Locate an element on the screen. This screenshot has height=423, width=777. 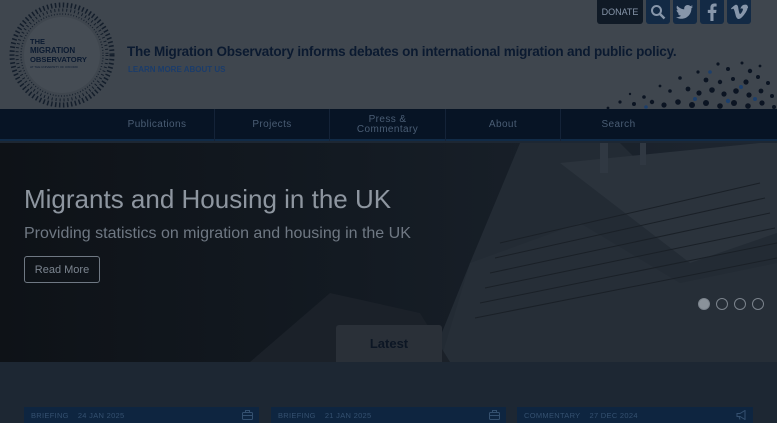
logo-line-3: OBSERVATORY is located at coordinates (58, 59).